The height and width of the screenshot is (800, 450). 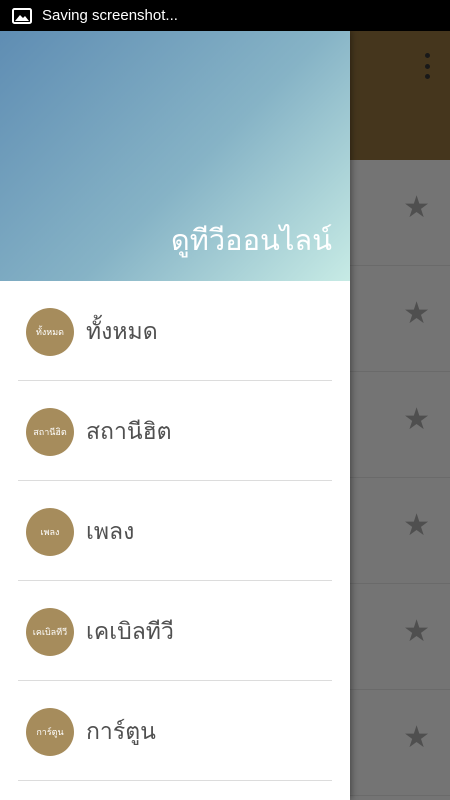 What do you see at coordinates (121, 732) in the screenshot?
I see `drawer-item-label: การ์ตูน` at bounding box center [121, 732].